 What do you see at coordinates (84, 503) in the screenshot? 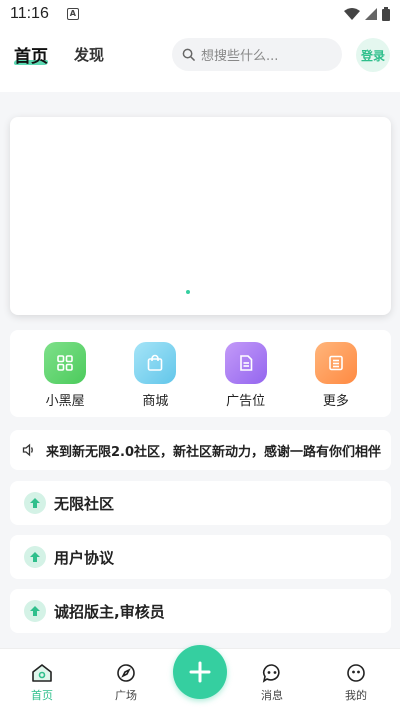
I see `list-item-label: 无限社区` at bounding box center [84, 503].